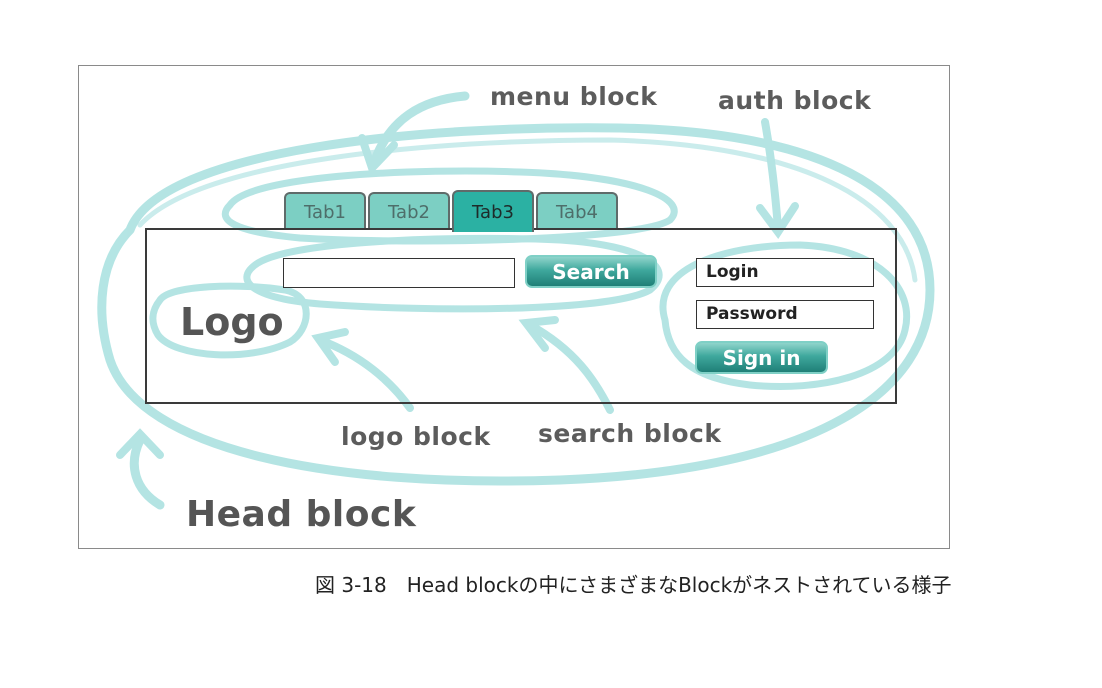  I want to click on head-block-label: Head block, so click(301, 514).